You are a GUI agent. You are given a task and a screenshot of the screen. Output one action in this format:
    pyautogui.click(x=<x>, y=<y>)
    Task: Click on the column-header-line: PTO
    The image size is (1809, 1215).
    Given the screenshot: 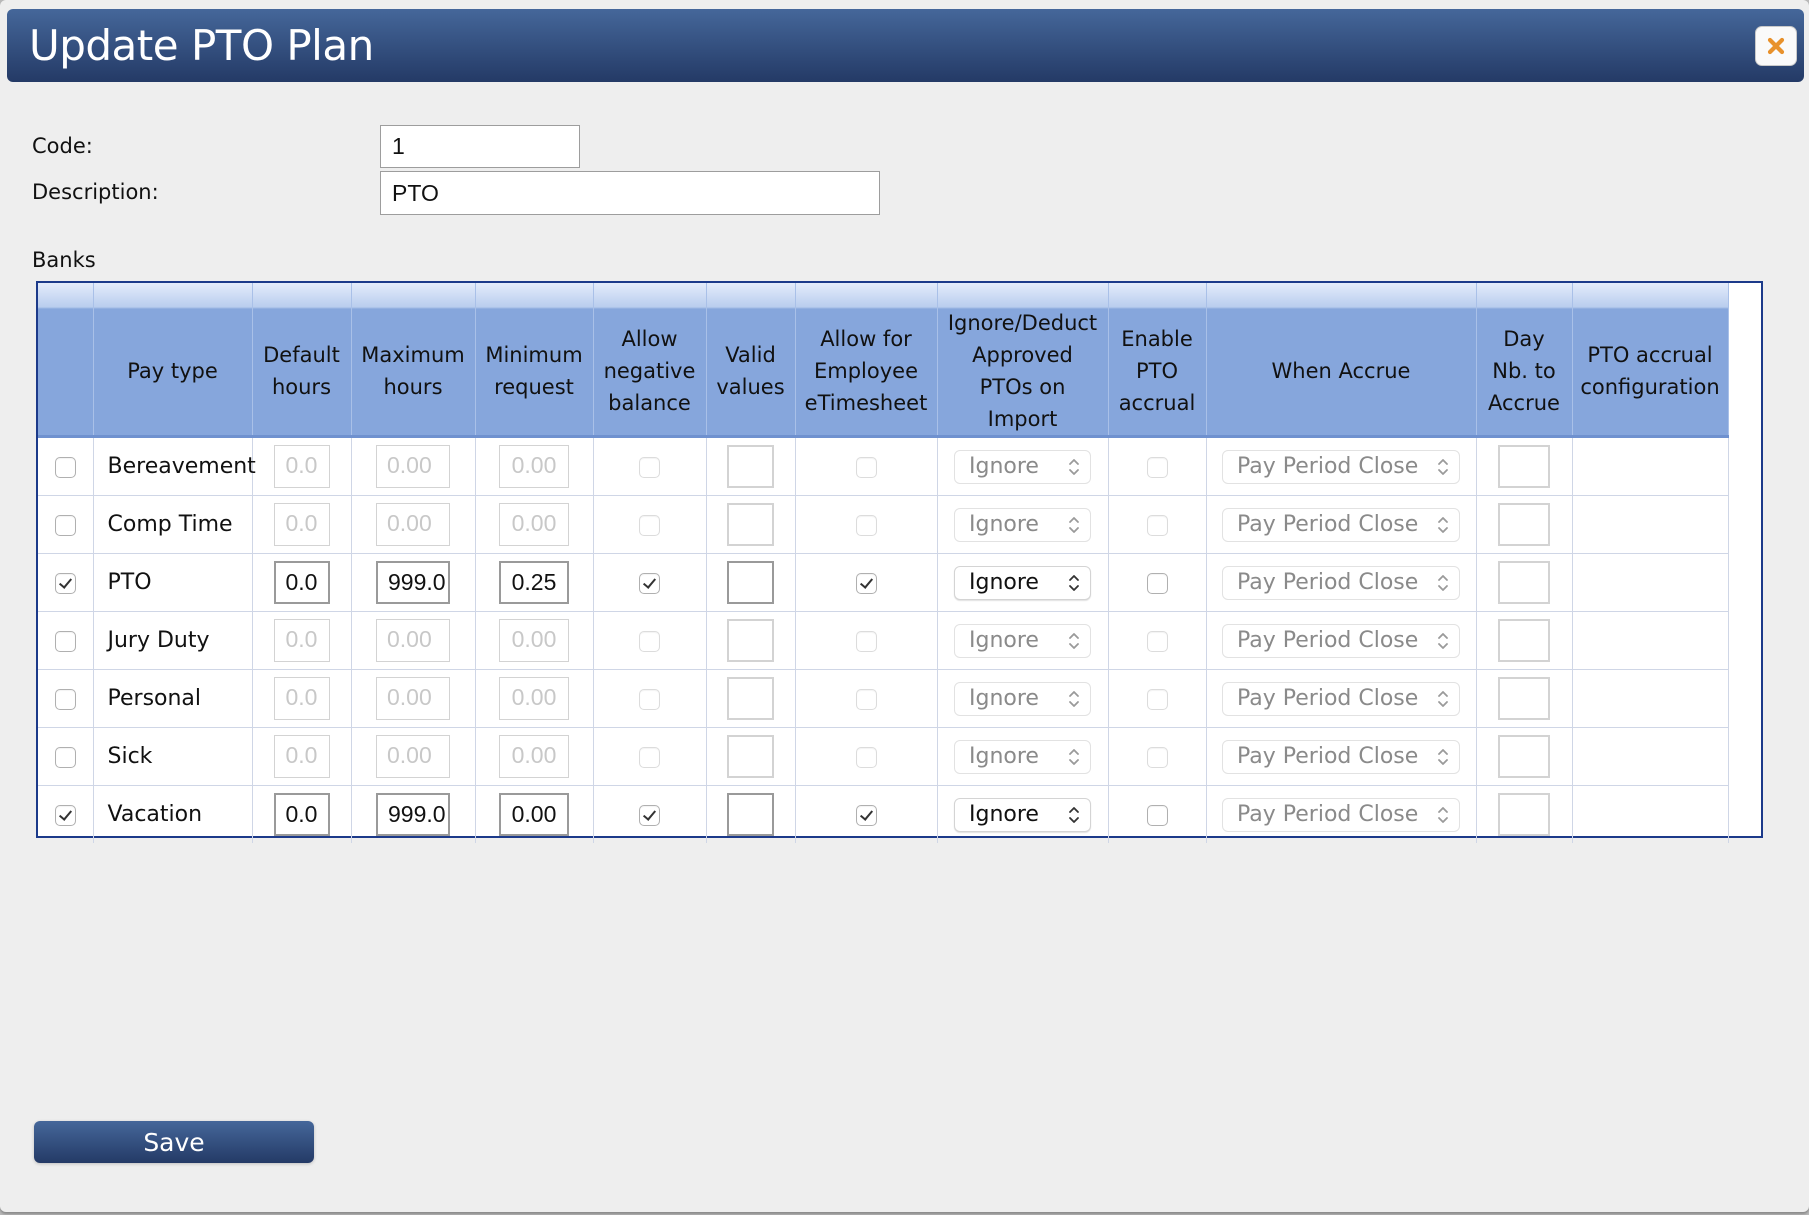 What is the action you would take?
    pyautogui.click(x=1157, y=371)
    